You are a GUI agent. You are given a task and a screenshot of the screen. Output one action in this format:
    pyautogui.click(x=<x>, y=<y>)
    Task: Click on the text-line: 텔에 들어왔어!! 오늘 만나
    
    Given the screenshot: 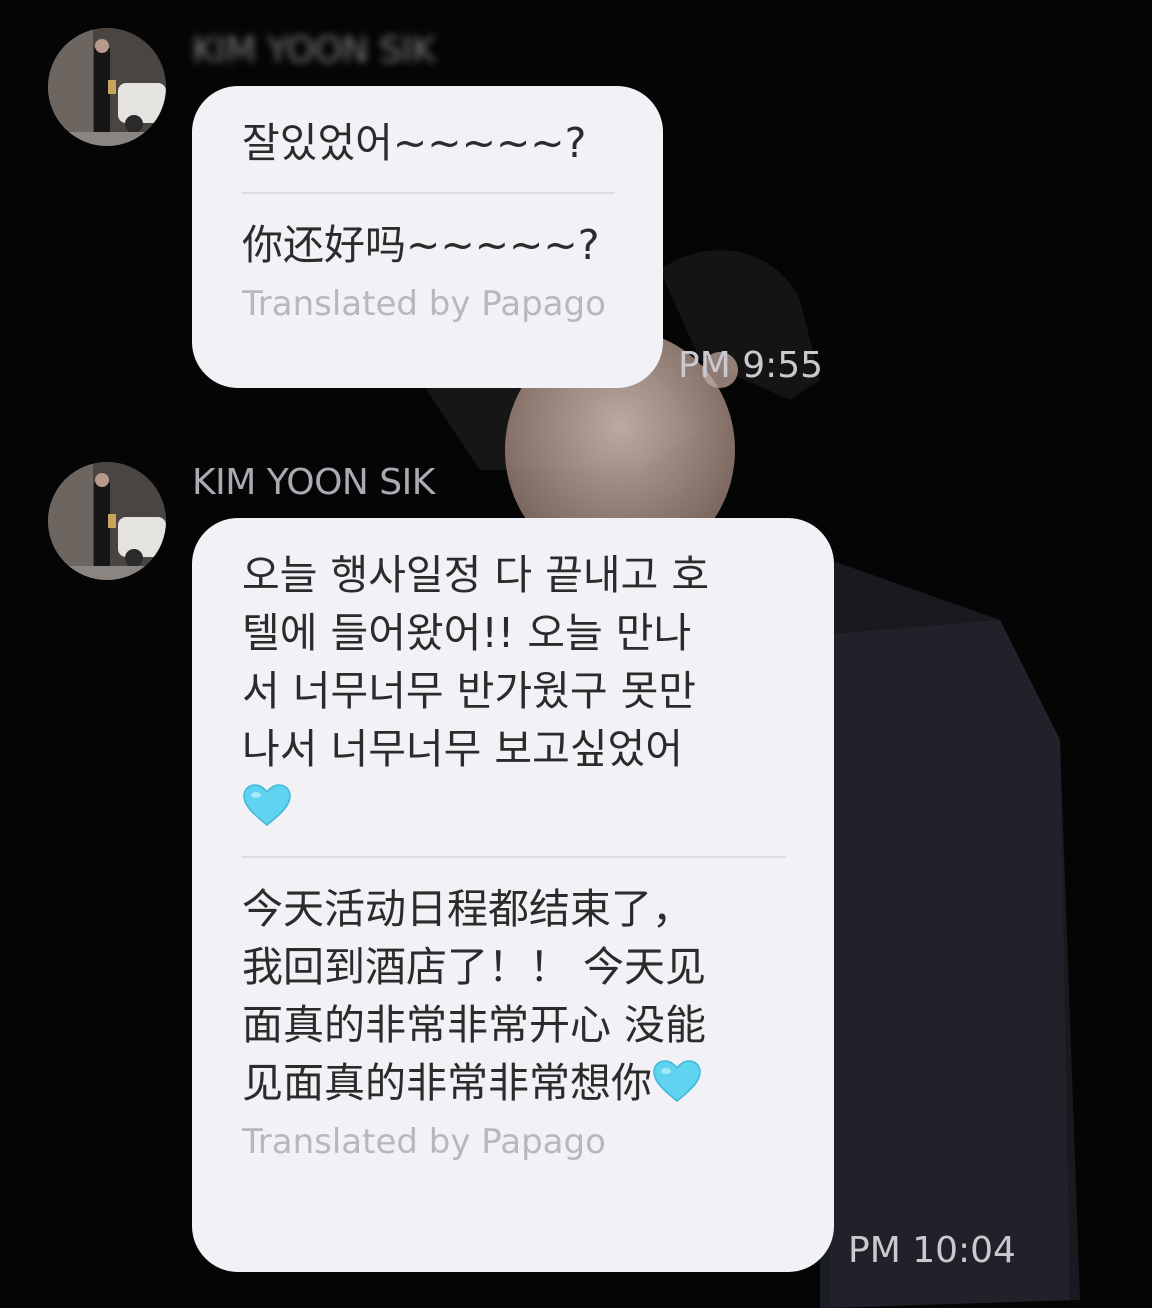 What is the action you would take?
    pyautogui.click(x=467, y=633)
    